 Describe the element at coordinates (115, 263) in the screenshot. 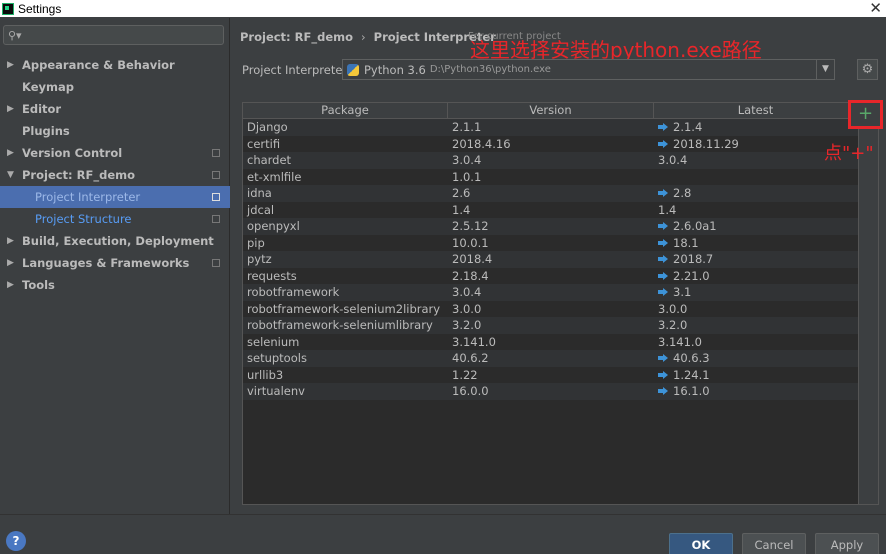

I see `sidebar-item-languages-frameworks: ▶ Languages & Frameworks` at that location.